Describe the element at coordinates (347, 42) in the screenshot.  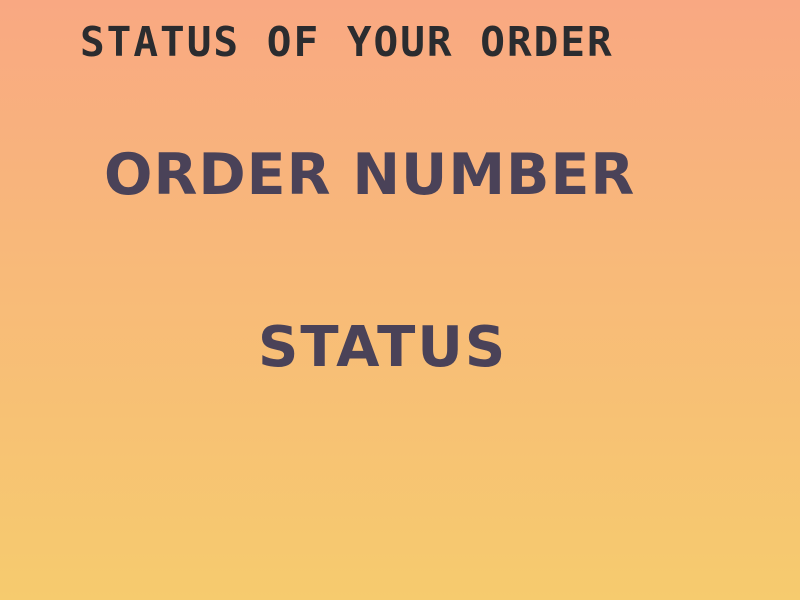
I see `page-title: STATUS OF YOUR ORDER` at that location.